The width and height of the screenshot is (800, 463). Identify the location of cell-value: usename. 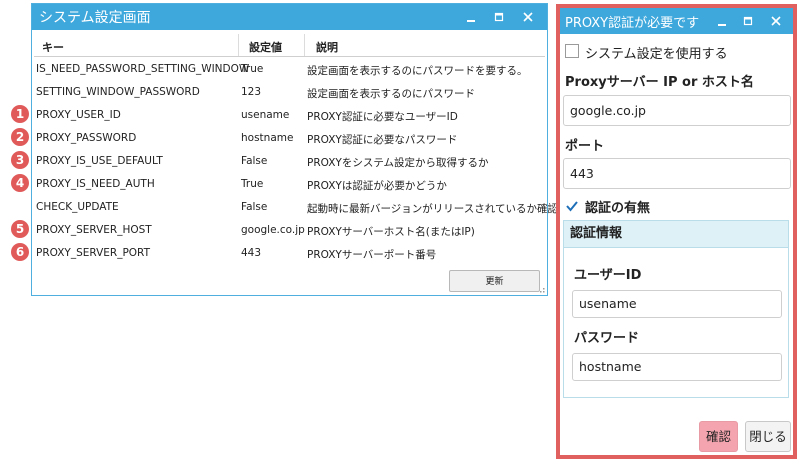
(265, 115).